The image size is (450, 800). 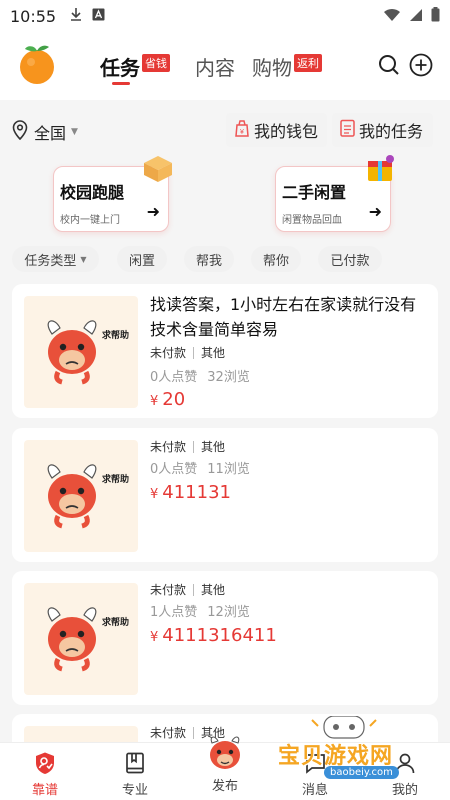 I want to click on add-icon, so click(x=421, y=65).